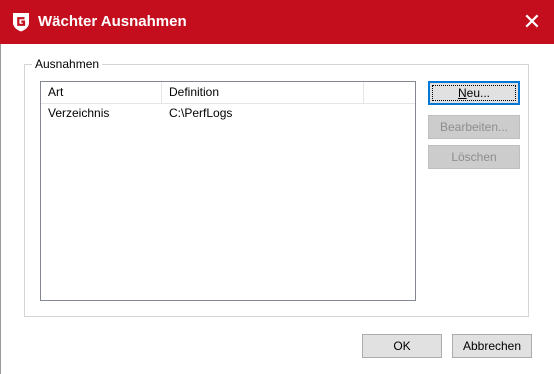 The image size is (554, 374). Describe the element at coordinates (262, 92) in the screenshot. I see `column-header-definition: Definition` at that location.